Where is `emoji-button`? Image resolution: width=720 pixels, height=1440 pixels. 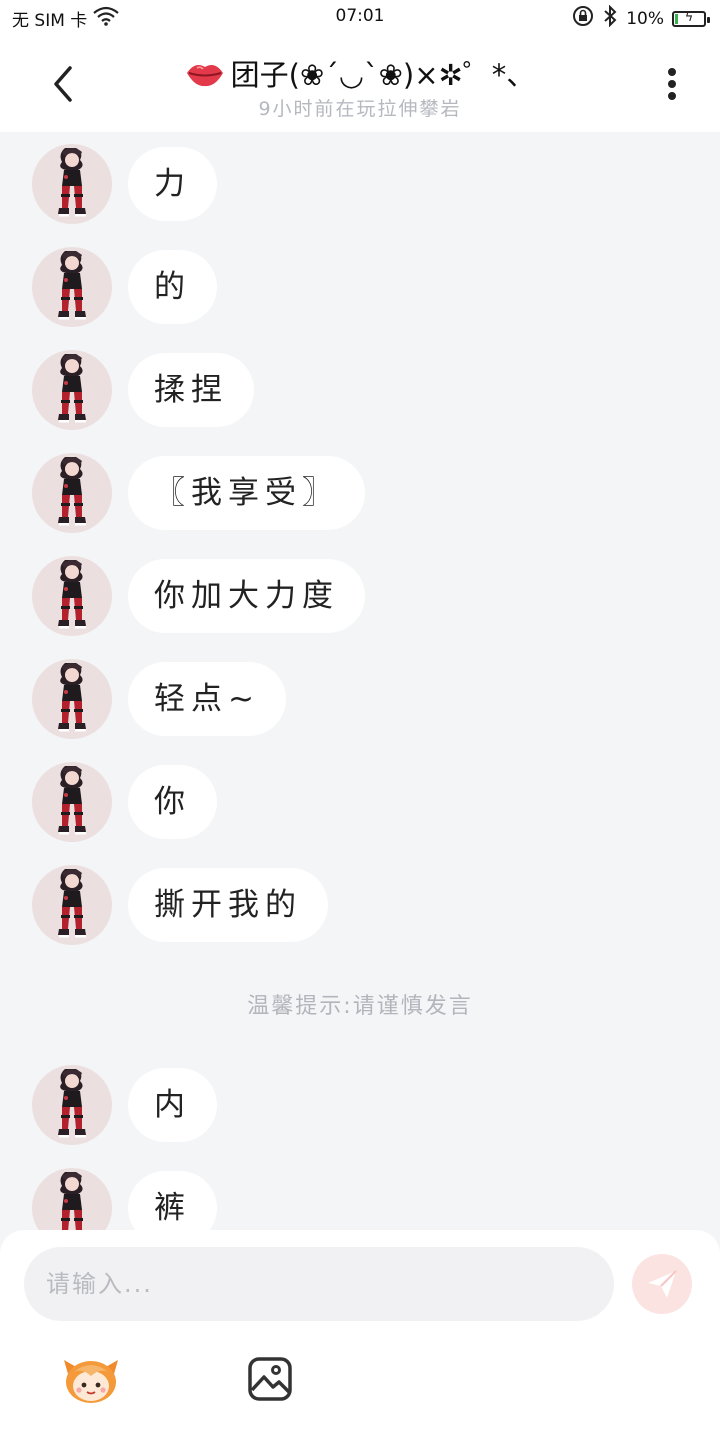
emoji-button is located at coordinates (91, 1380).